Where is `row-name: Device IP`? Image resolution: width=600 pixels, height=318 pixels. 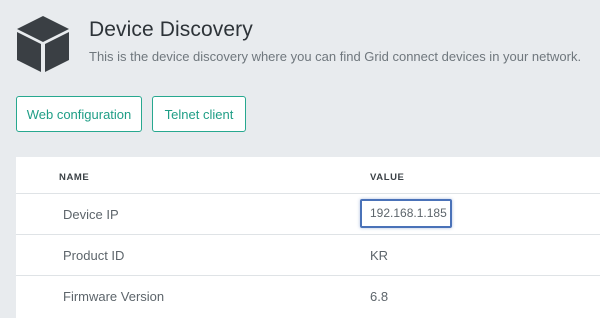 row-name: Device IP is located at coordinates (91, 214).